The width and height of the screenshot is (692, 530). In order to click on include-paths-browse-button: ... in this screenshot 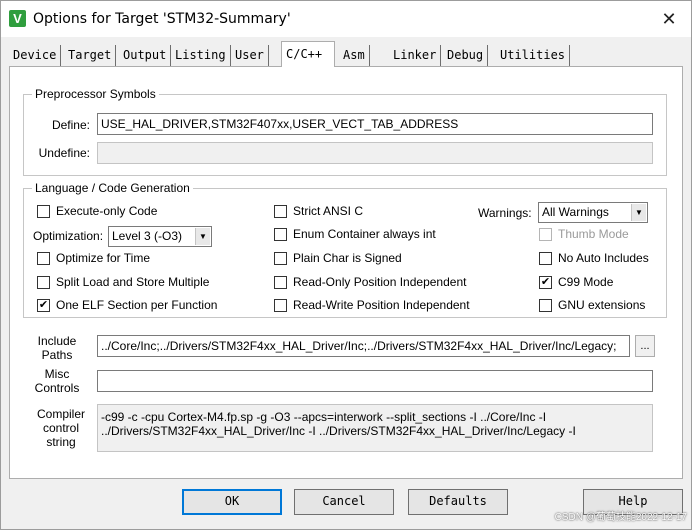, I will do `click(645, 346)`.